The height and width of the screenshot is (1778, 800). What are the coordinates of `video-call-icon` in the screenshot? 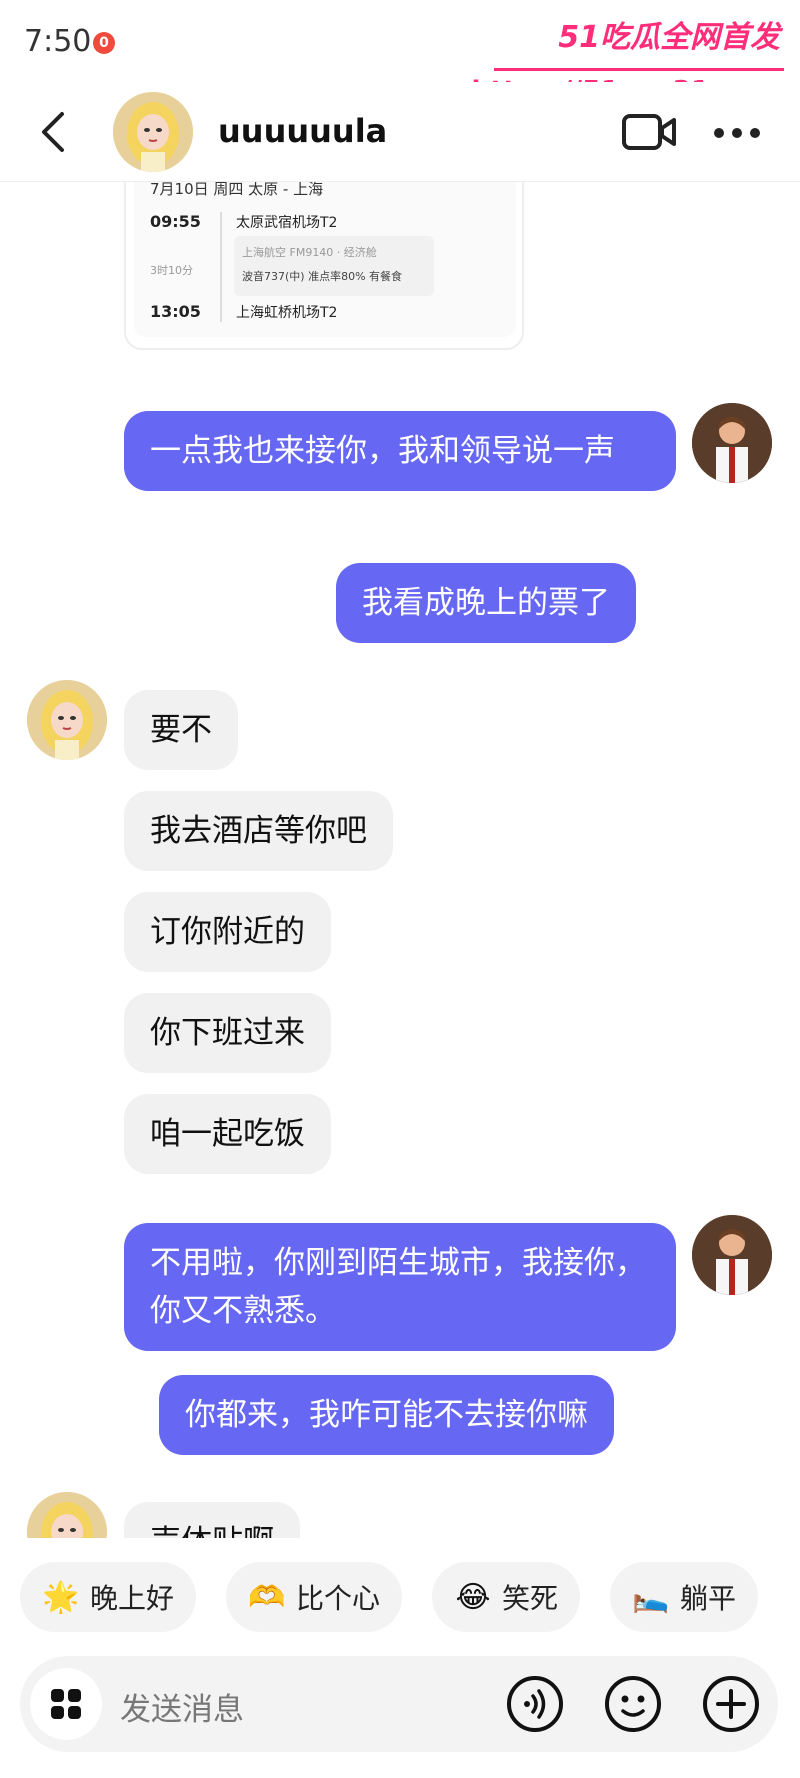 It's located at (649, 132).